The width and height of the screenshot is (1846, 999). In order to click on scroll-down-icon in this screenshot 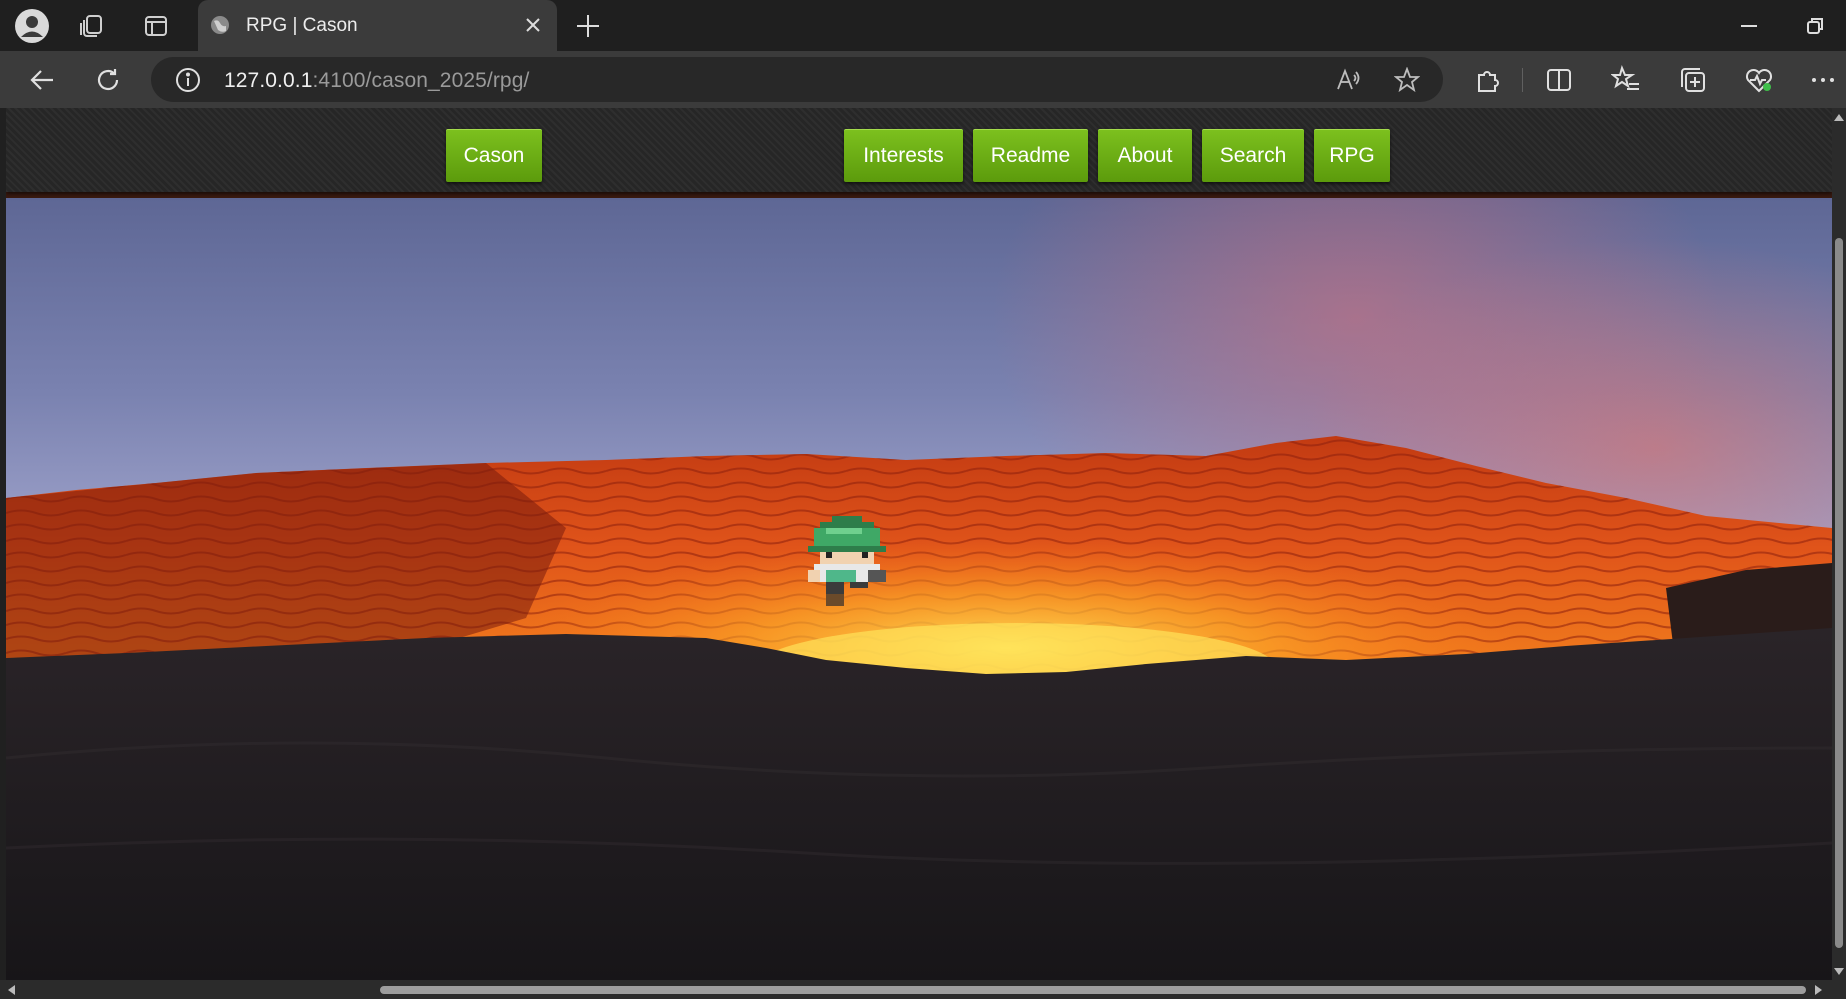, I will do `click(1839, 971)`.